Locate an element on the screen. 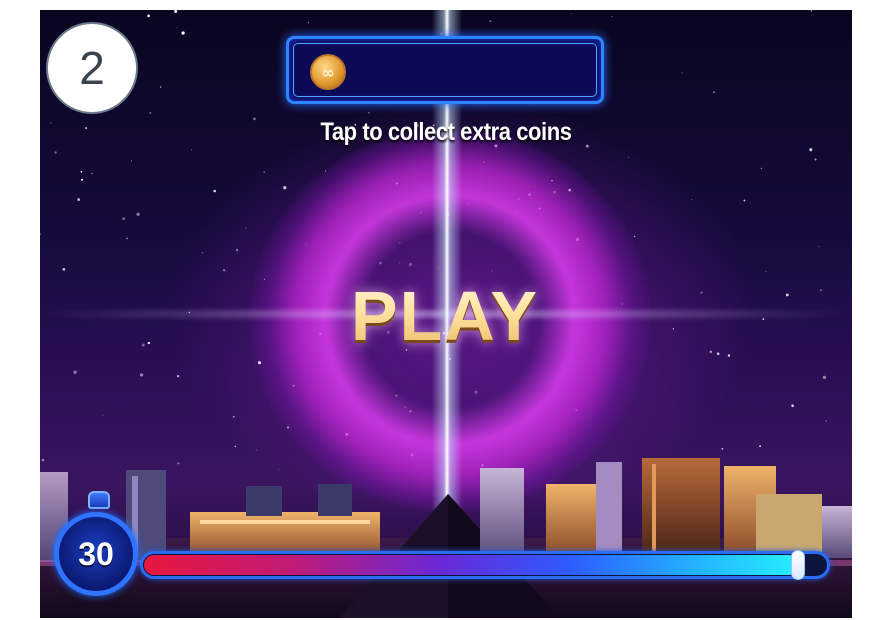 This screenshot has width=877, height=620. collect-coins-hint: Tap to collect extra coins is located at coordinates (446, 132).